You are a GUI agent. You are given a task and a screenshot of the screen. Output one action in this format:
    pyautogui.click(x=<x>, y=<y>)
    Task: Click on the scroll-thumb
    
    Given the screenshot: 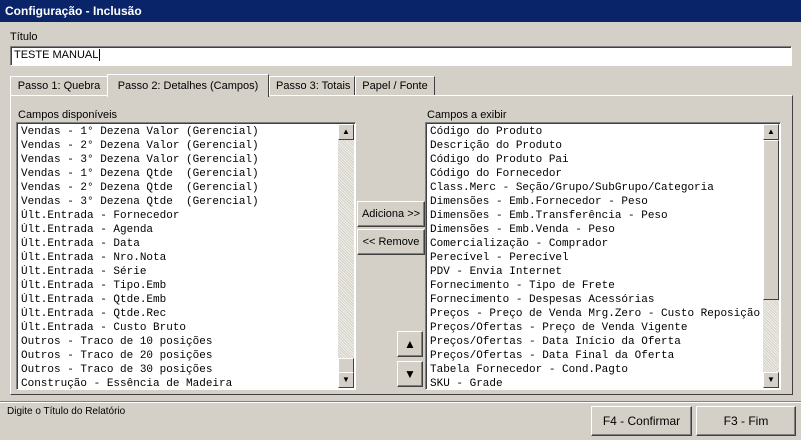 What is the action you would take?
    pyautogui.click(x=771, y=220)
    